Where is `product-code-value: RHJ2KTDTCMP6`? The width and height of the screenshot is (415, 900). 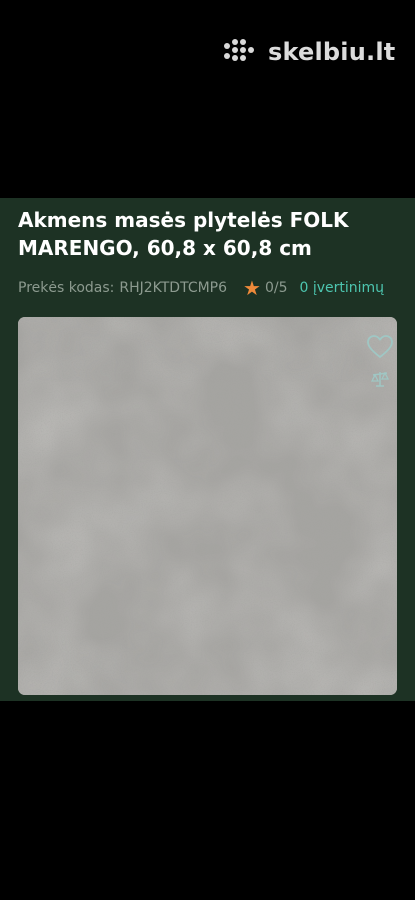
product-code-value: RHJ2KTDTCMP6 is located at coordinates (173, 288).